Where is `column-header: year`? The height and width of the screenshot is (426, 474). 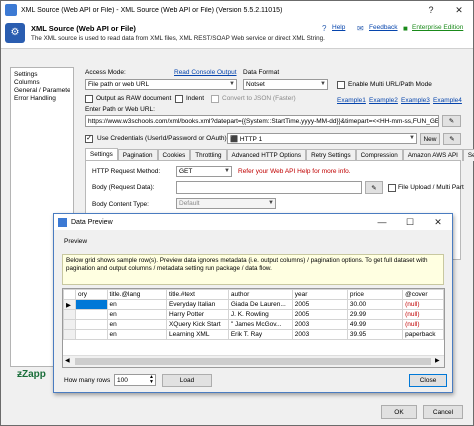 column-header: year is located at coordinates (319, 294).